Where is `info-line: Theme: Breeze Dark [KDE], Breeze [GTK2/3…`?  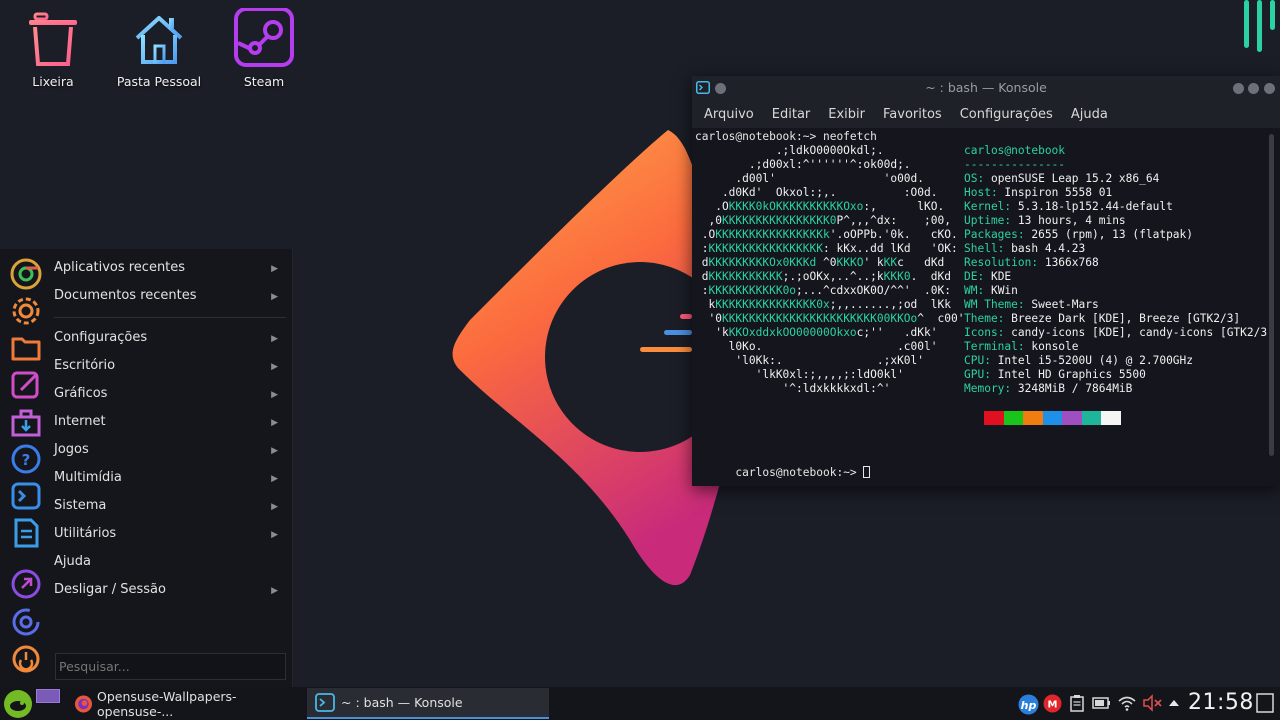 info-line: Theme: Breeze Dark [KDE], Breeze [GTK2/3… is located at coordinates (1102, 318).